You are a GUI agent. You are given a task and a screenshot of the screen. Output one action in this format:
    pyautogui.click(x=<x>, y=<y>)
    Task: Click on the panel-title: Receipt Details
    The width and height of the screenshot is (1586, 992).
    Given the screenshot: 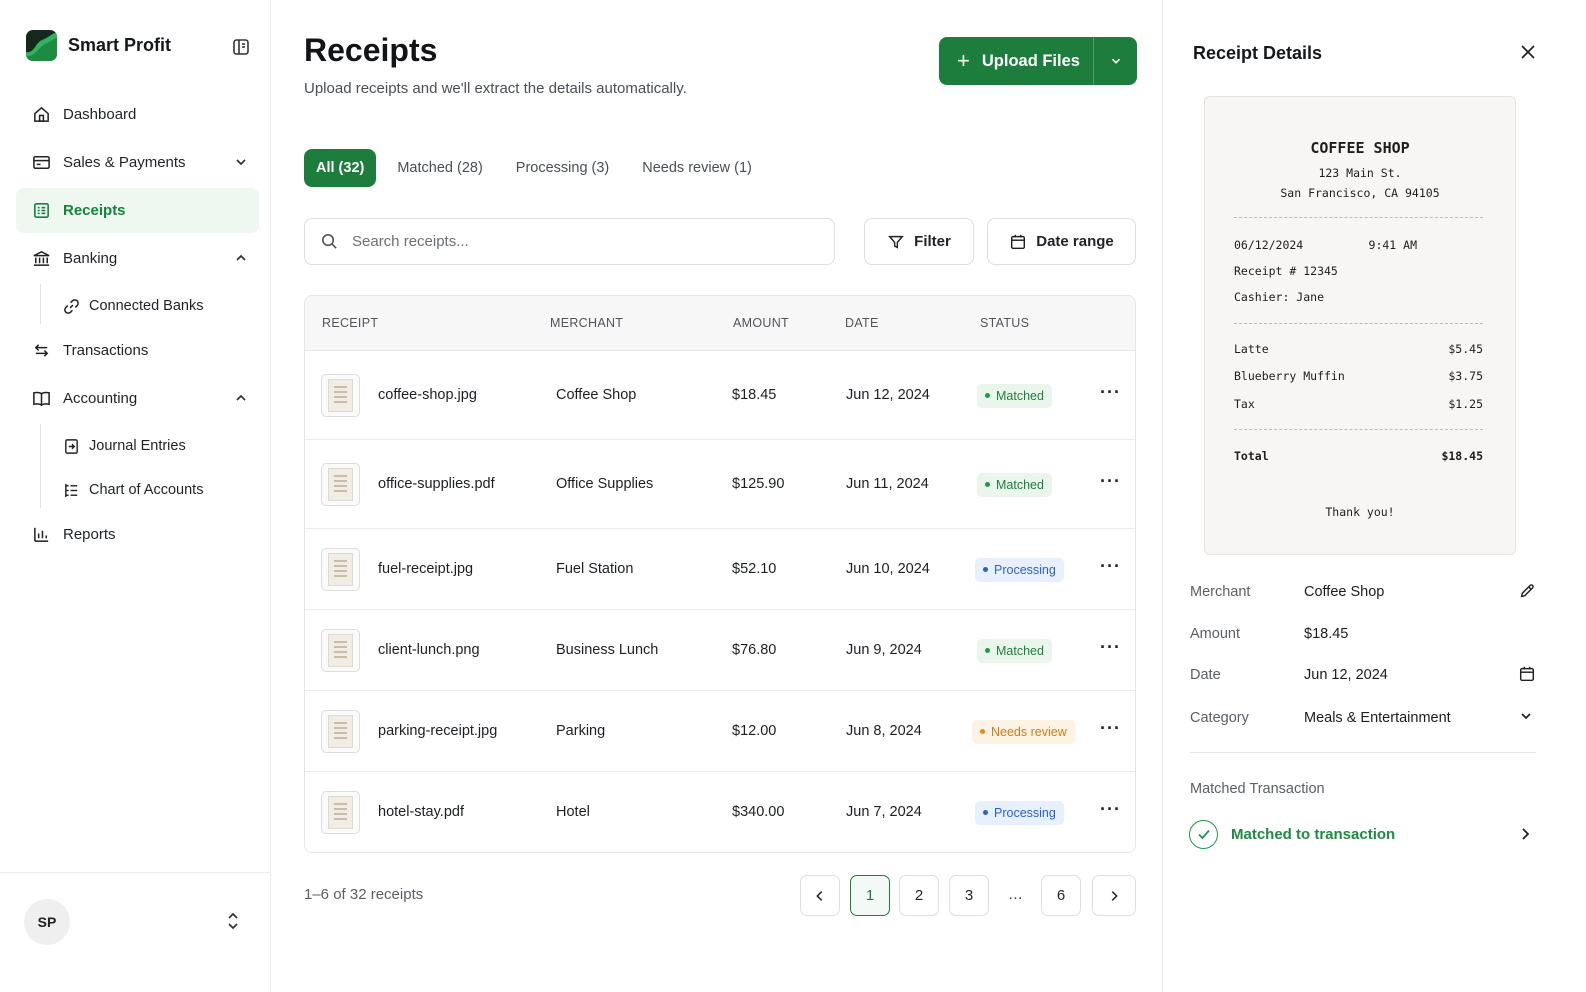 What is the action you would take?
    pyautogui.click(x=1258, y=53)
    